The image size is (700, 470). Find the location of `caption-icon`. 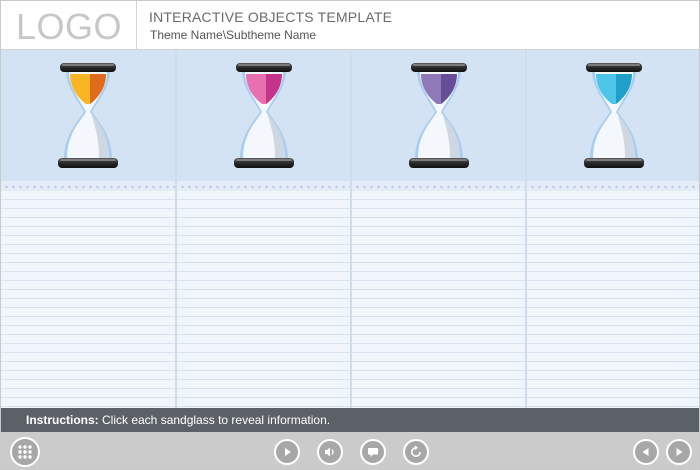

caption-icon is located at coordinates (373, 452).